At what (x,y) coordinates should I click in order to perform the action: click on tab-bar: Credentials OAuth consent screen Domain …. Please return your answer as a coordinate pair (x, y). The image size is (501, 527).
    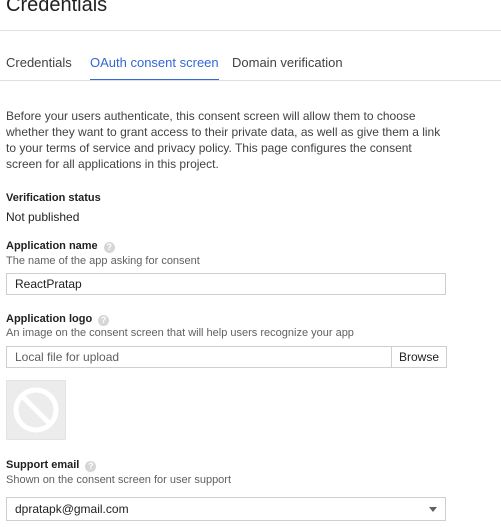
    Looking at the image, I should click on (250, 65).